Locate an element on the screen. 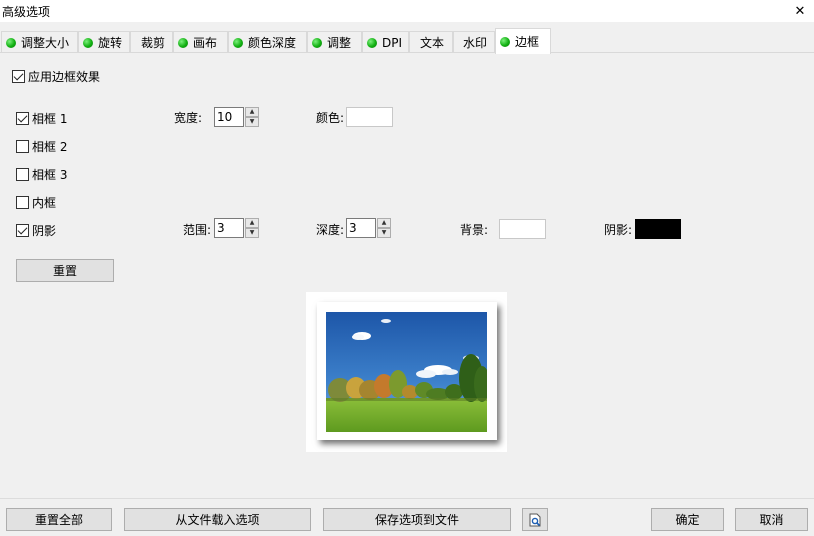 This screenshot has width=814, height=536. cancel-button: 取消 is located at coordinates (771, 519).